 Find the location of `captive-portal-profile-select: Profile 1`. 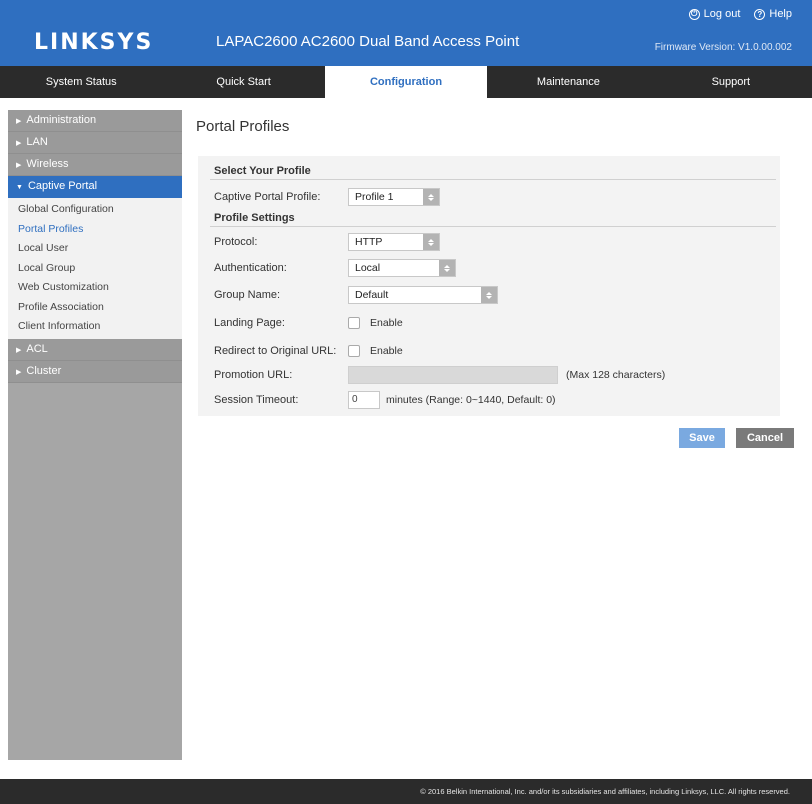

captive-portal-profile-select: Profile 1 is located at coordinates (394, 197).